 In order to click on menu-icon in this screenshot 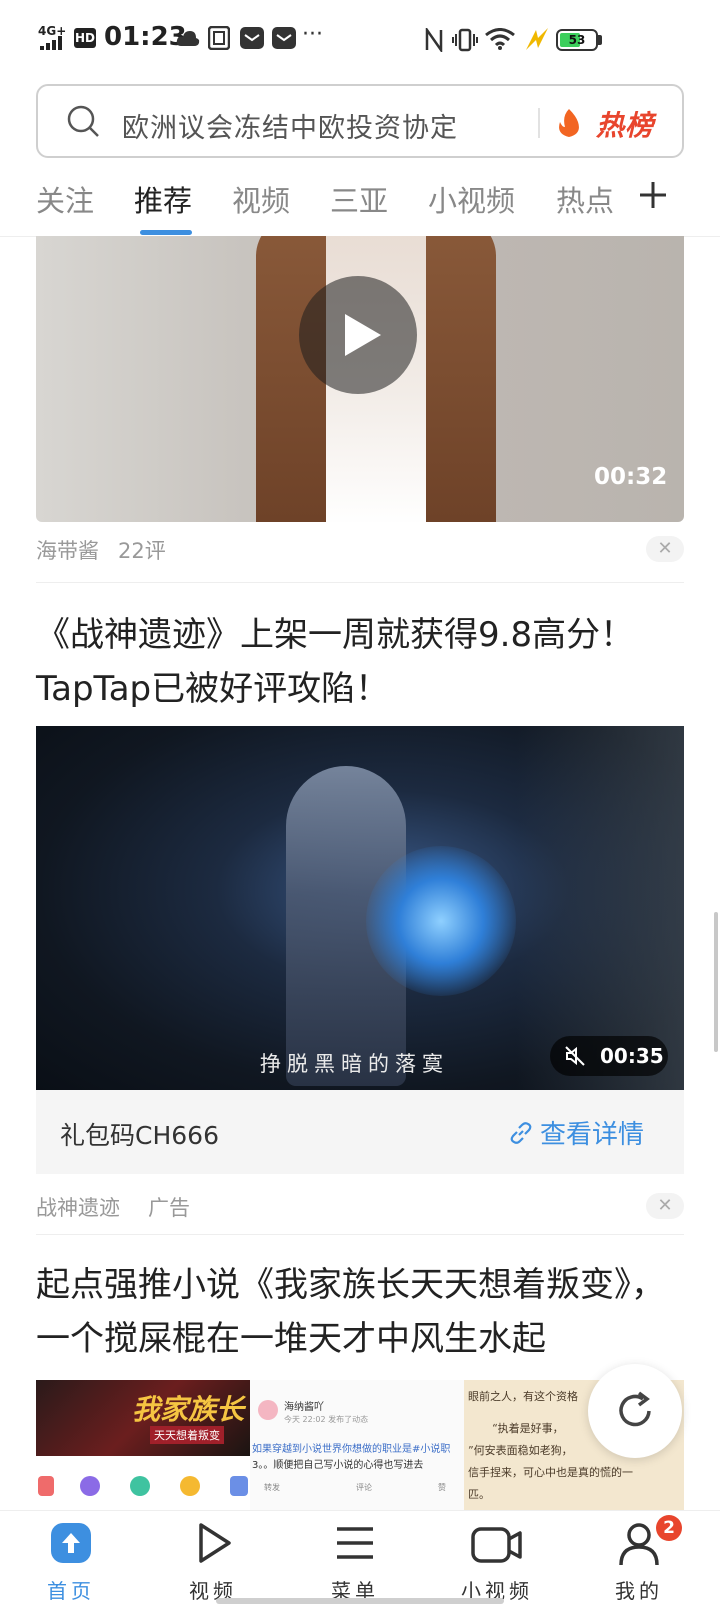, I will do `click(355, 1543)`.